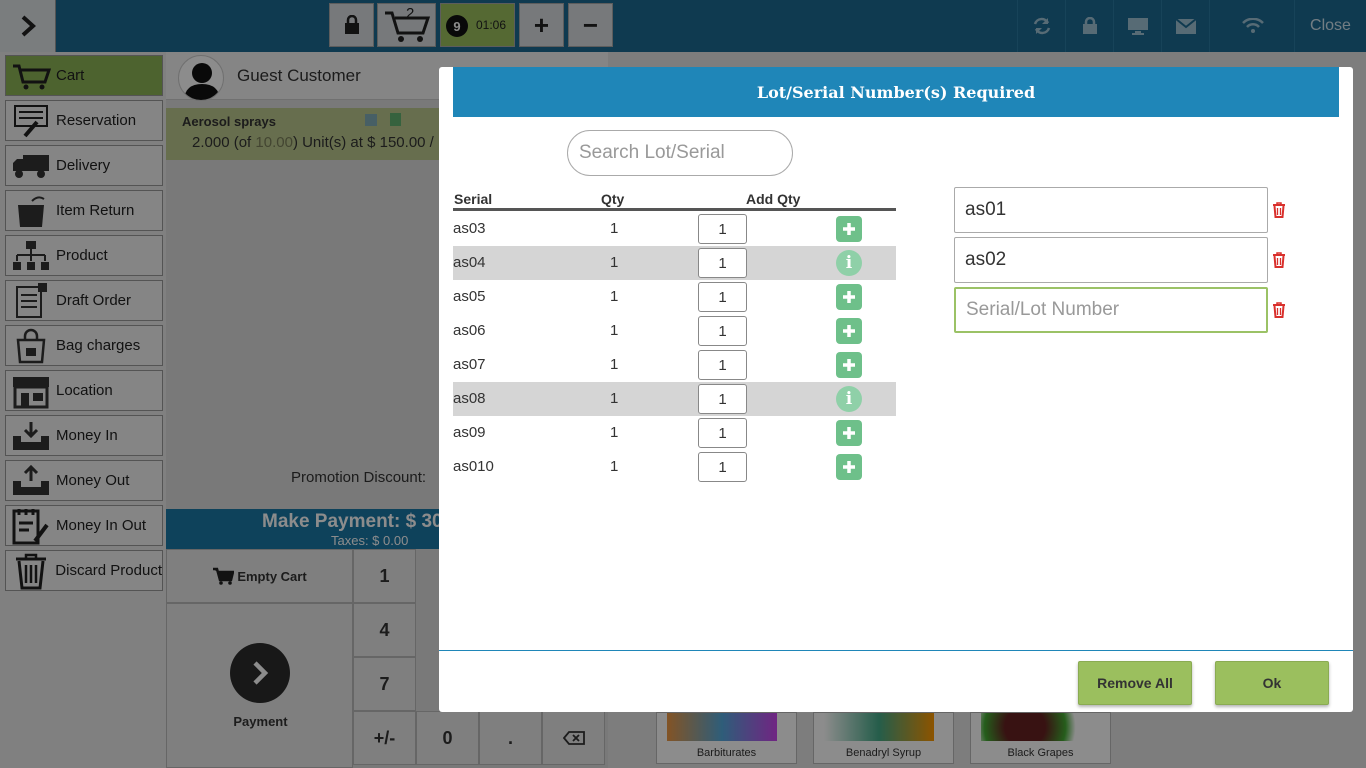  What do you see at coordinates (674, 331) in the screenshot?
I see `table-row: as06 1` at bounding box center [674, 331].